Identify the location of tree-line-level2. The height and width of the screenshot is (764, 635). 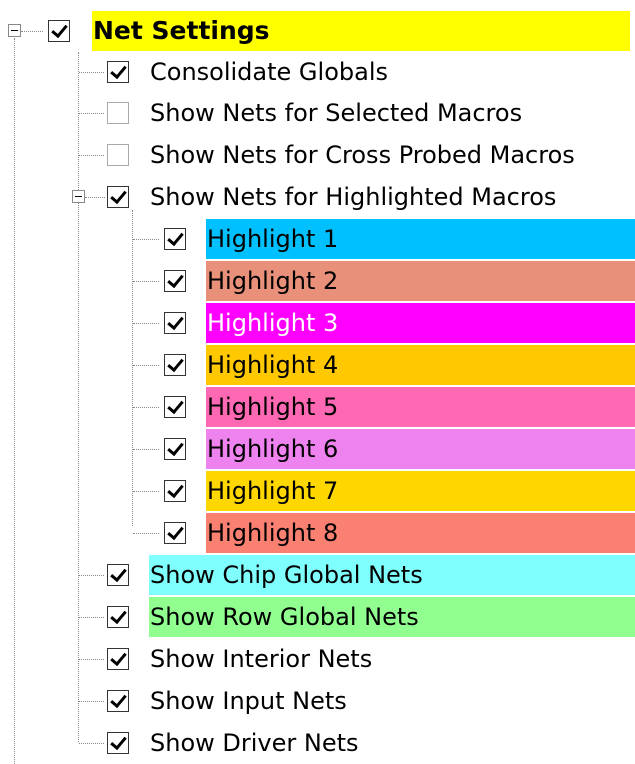
(132, 368).